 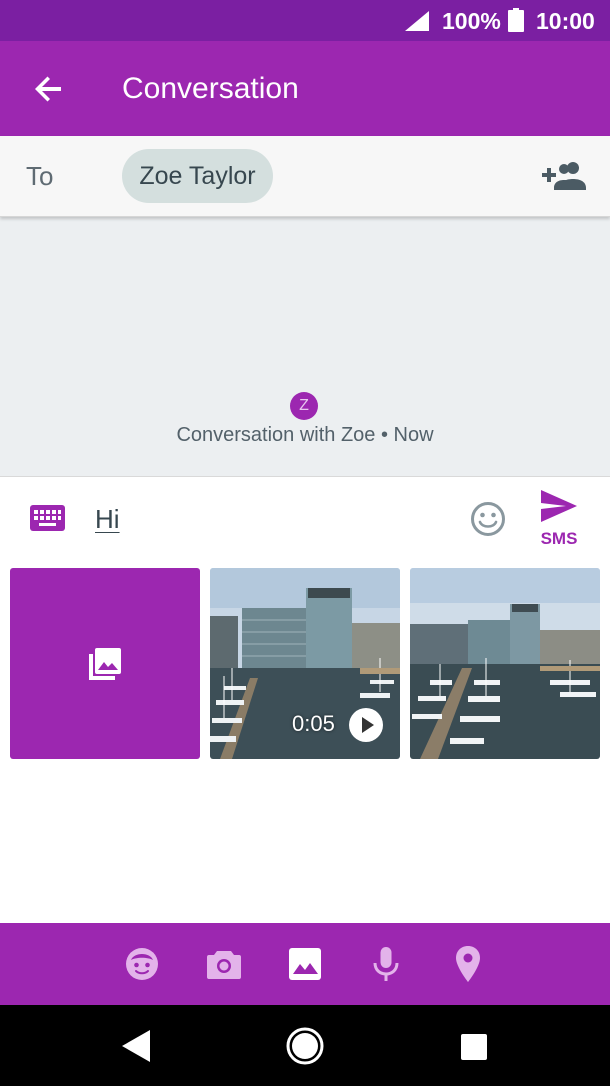 I want to click on camera-icon, so click(x=224, y=964).